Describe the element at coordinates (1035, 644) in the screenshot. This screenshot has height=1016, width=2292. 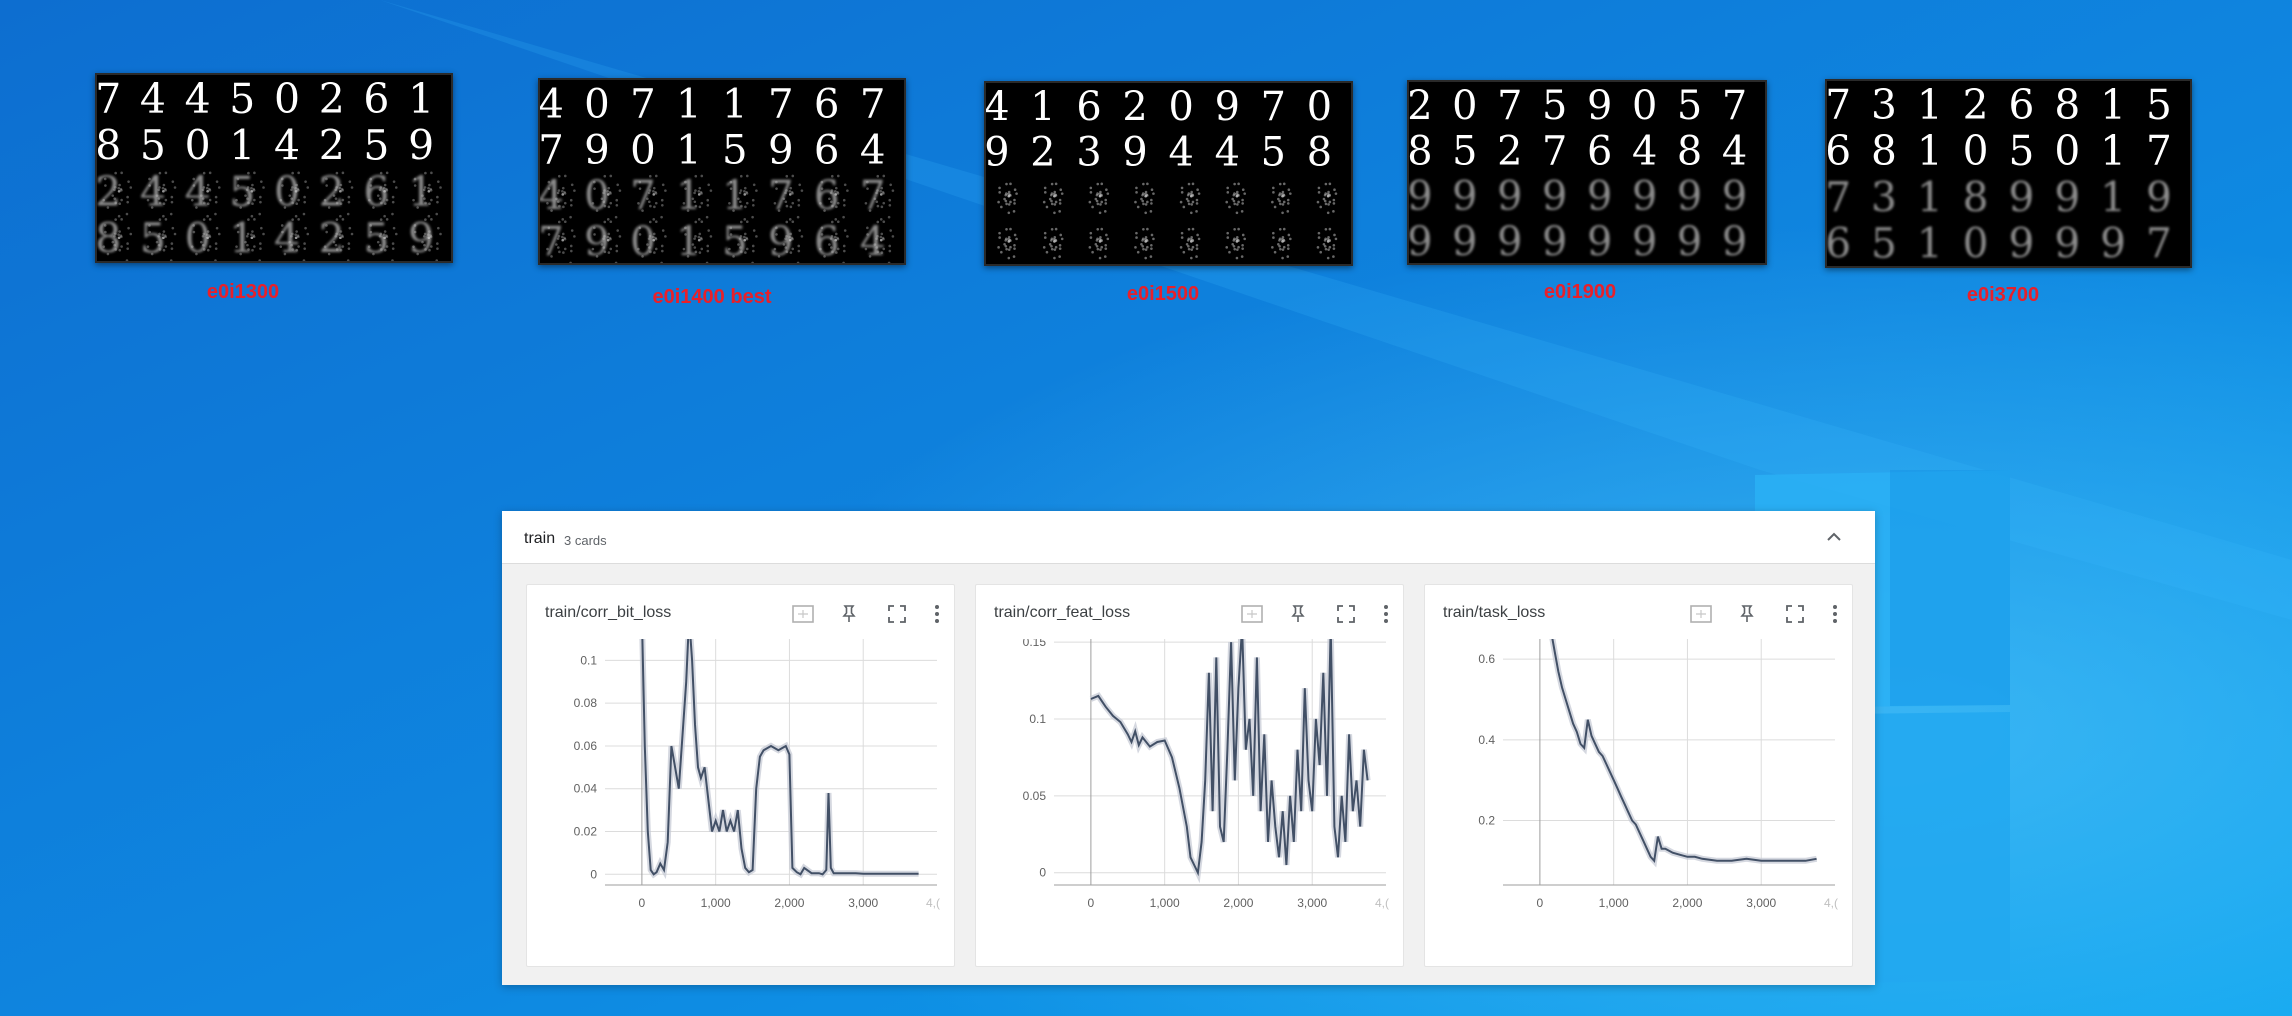
I see `y-tick-label: 0.15` at that location.